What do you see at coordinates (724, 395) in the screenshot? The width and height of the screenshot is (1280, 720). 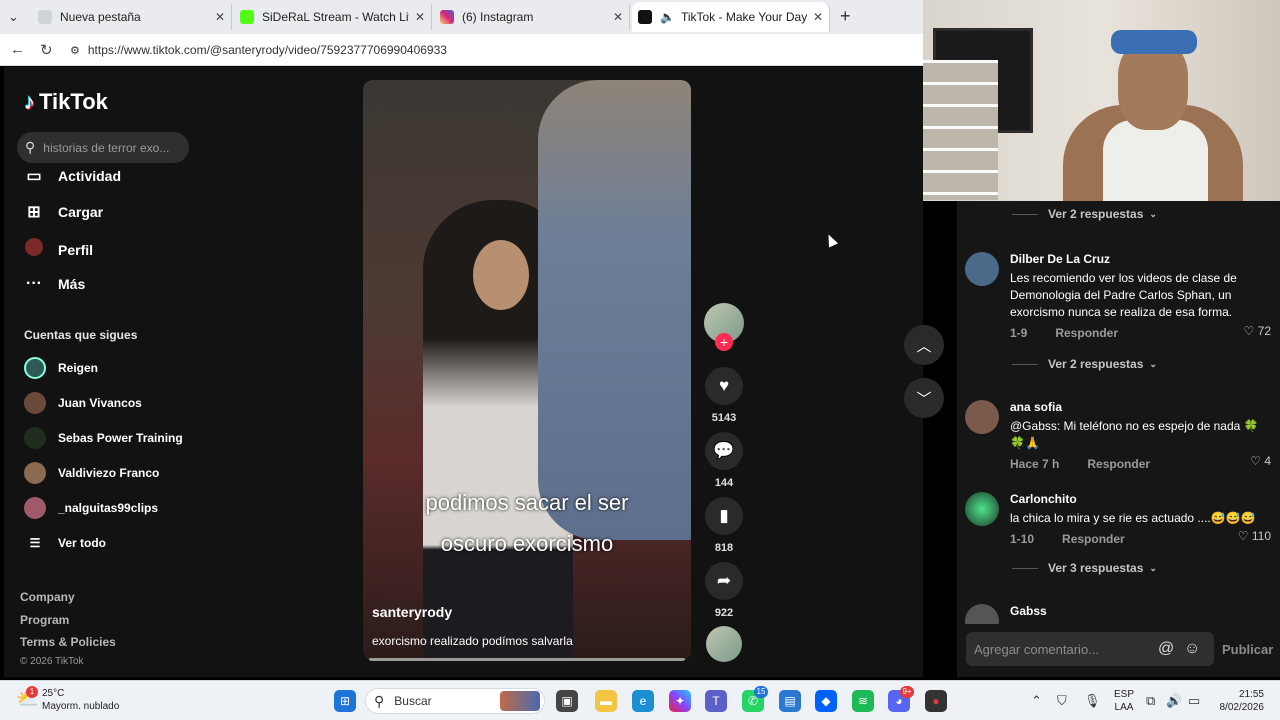 I see `like-button: ♥ 5143` at bounding box center [724, 395].